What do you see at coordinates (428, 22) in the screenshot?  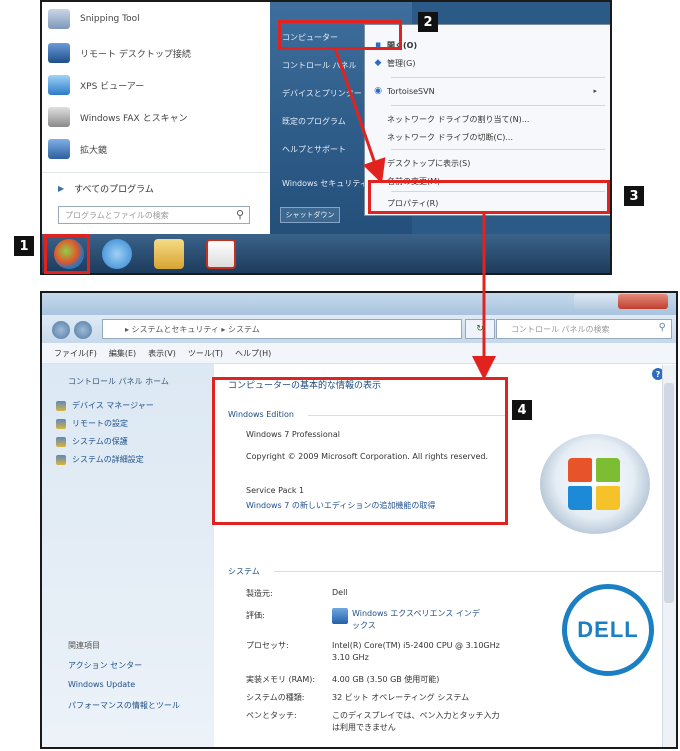 I see `step-badge-2: 2` at bounding box center [428, 22].